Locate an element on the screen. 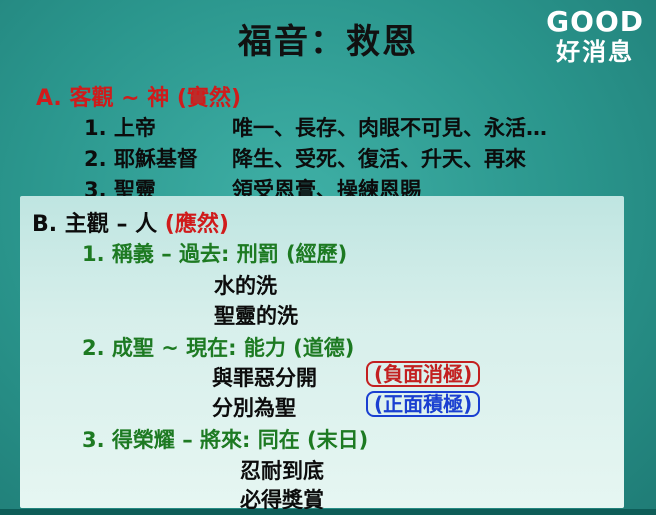  section-a-item-2-num: 2. 耶穌基督 is located at coordinates (141, 159).